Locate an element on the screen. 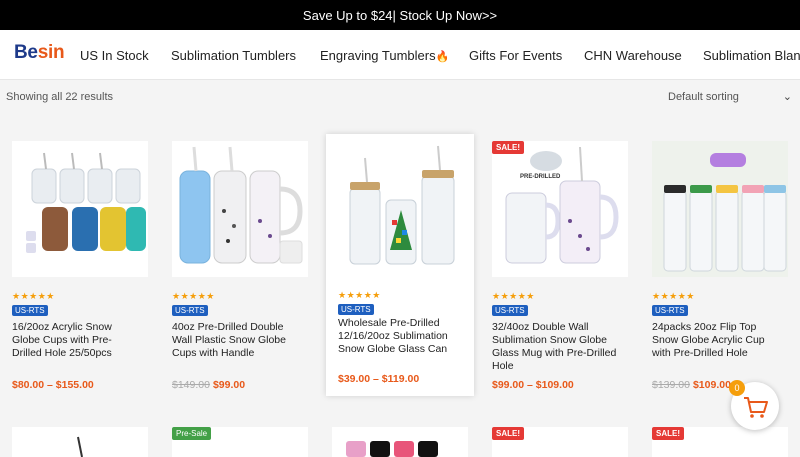  nav-us-in-stock: US In Stock is located at coordinates (114, 55).